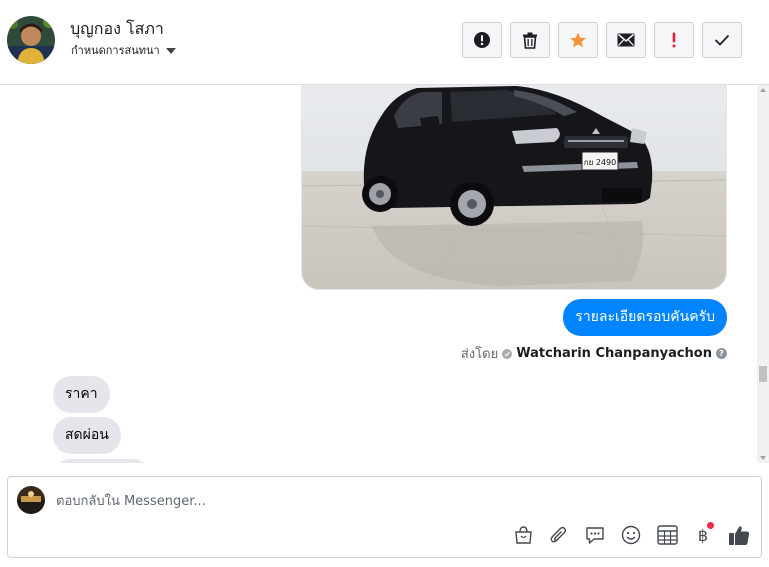 Image resolution: width=769 pixels, height=567 pixels. What do you see at coordinates (763, 90) in the screenshot?
I see `scroll-up-arrow-icon` at bounding box center [763, 90].